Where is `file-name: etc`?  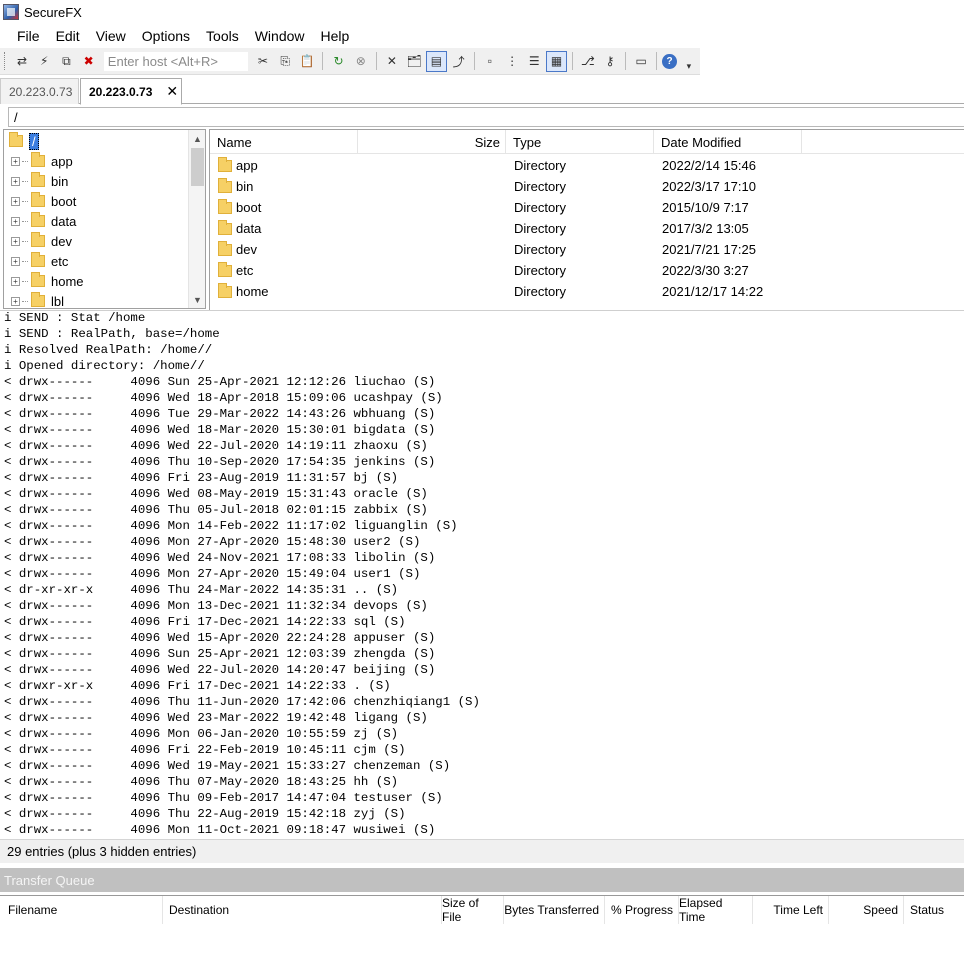
file-name: etc is located at coordinates (245, 270).